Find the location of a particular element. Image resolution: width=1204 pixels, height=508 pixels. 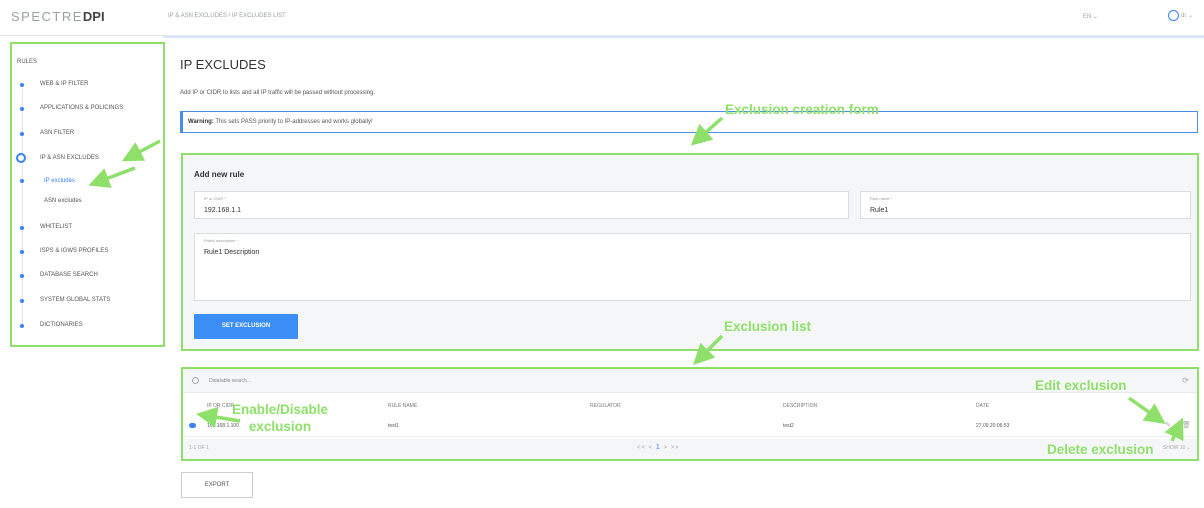

column-header-regulator: REGULATOR is located at coordinates (605, 406).